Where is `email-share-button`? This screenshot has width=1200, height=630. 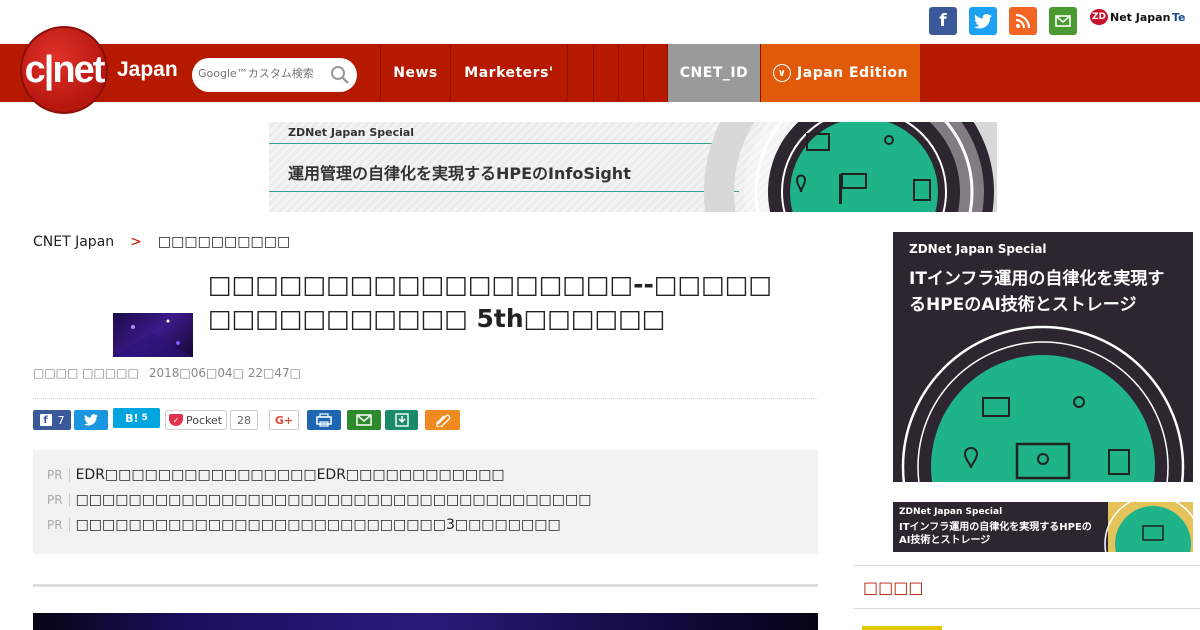
email-share-button is located at coordinates (364, 420).